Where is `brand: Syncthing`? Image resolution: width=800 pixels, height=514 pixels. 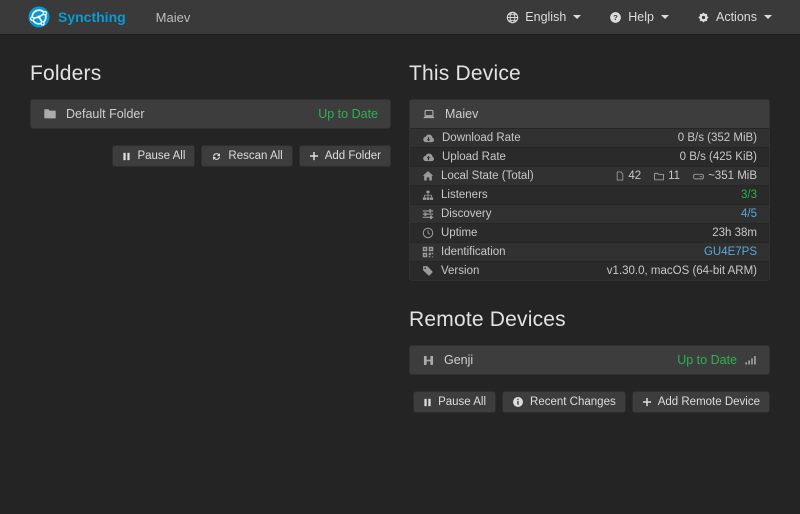 brand: Syncthing is located at coordinates (77, 17).